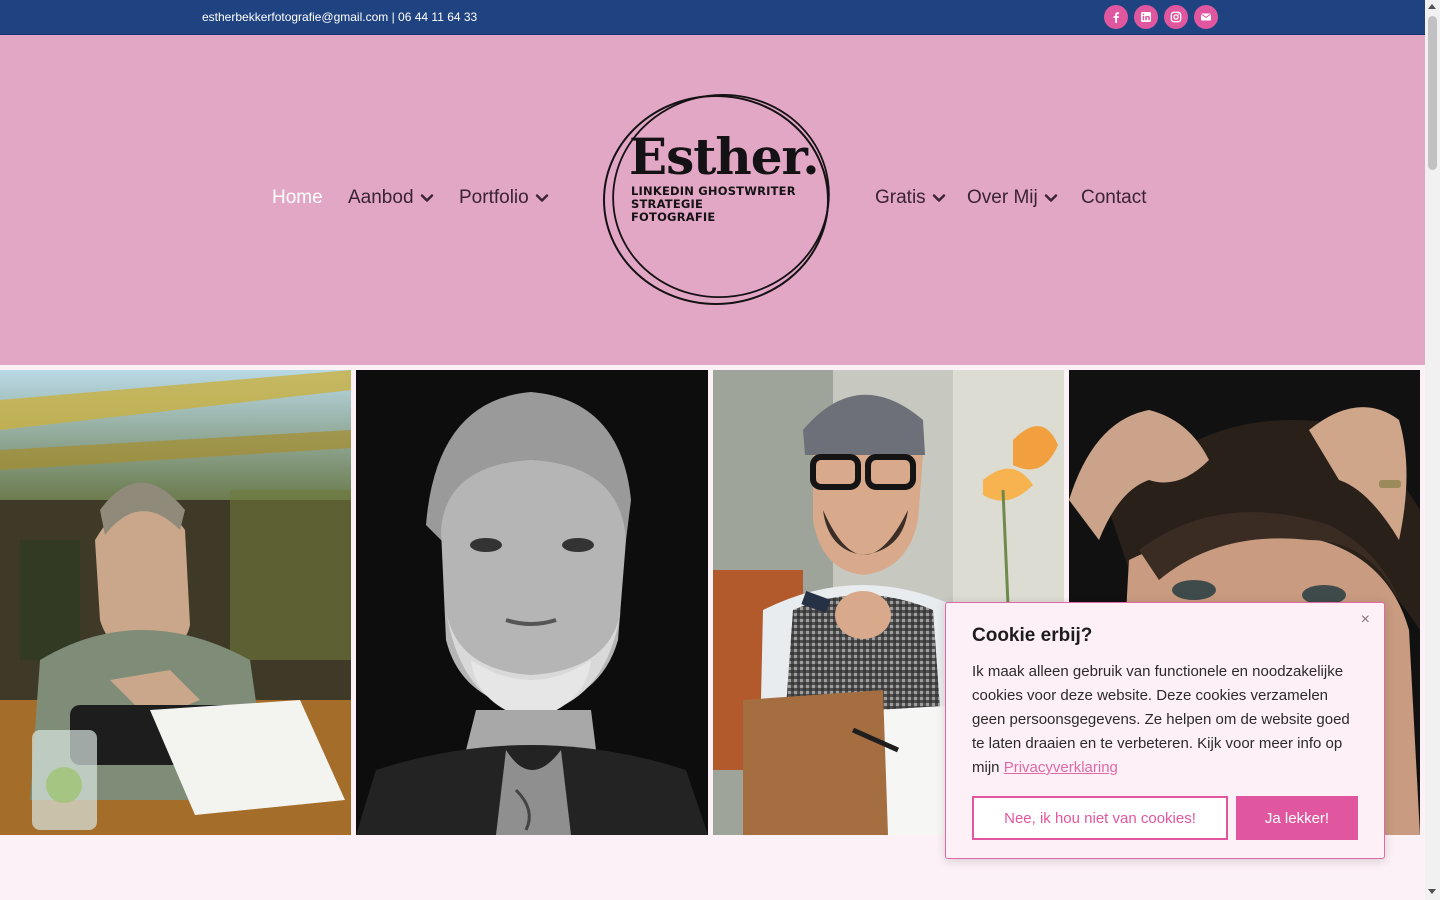 This screenshot has height=900, width=1440. What do you see at coordinates (1002, 197) in the screenshot?
I see `nav-over-mij-label: Over Mij` at bounding box center [1002, 197].